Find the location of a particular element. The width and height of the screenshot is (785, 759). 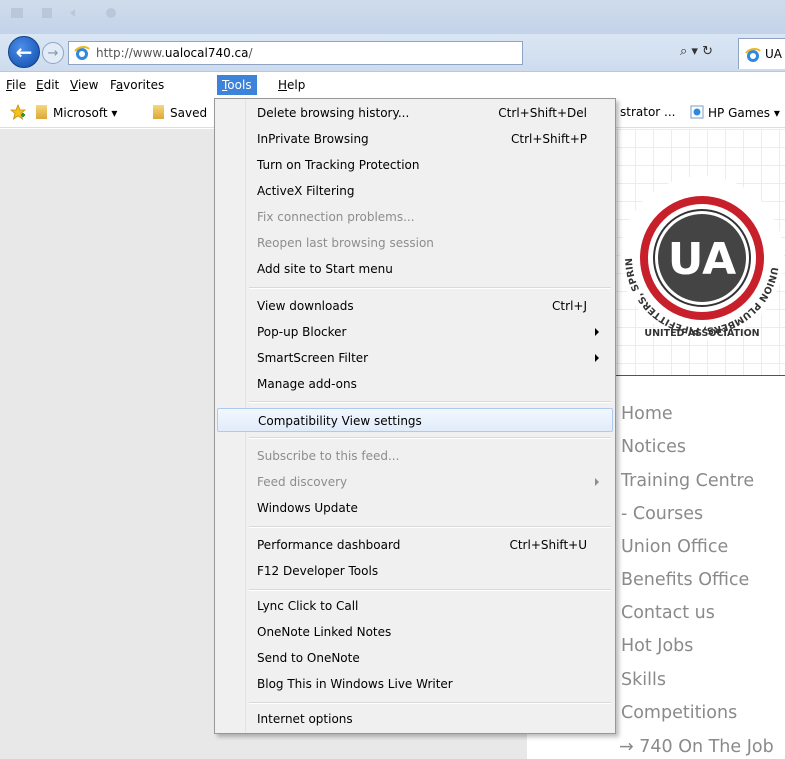

menu-manage-addons: Manage add-ons is located at coordinates (415, 384).